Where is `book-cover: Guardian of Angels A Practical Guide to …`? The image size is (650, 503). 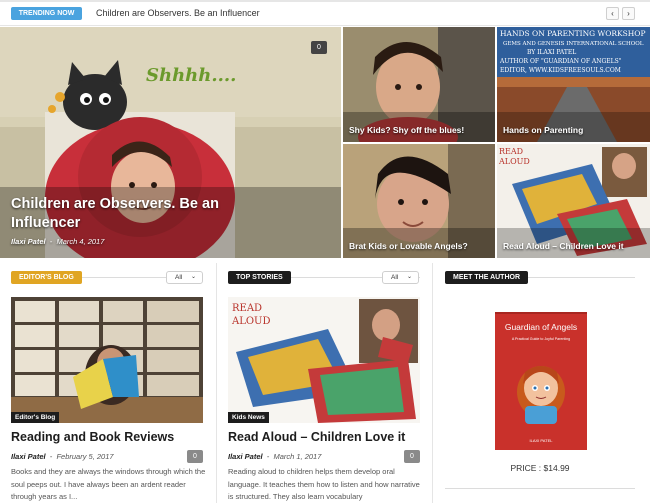
book-cover: Guardian of Angels A Practical Guide to … is located at coordinates (541, 381).